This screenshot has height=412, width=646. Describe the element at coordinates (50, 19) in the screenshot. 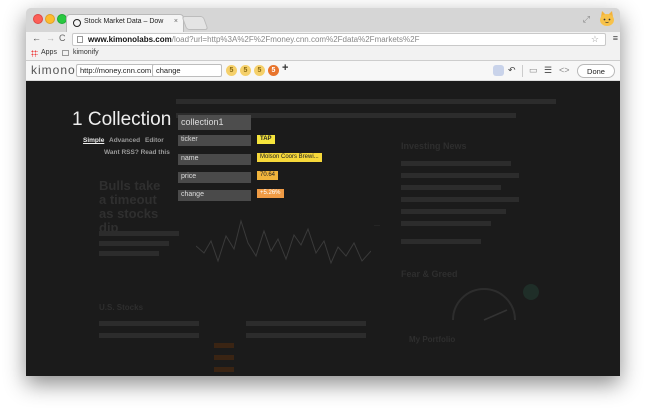

I see `minimize-window-button` at that location.